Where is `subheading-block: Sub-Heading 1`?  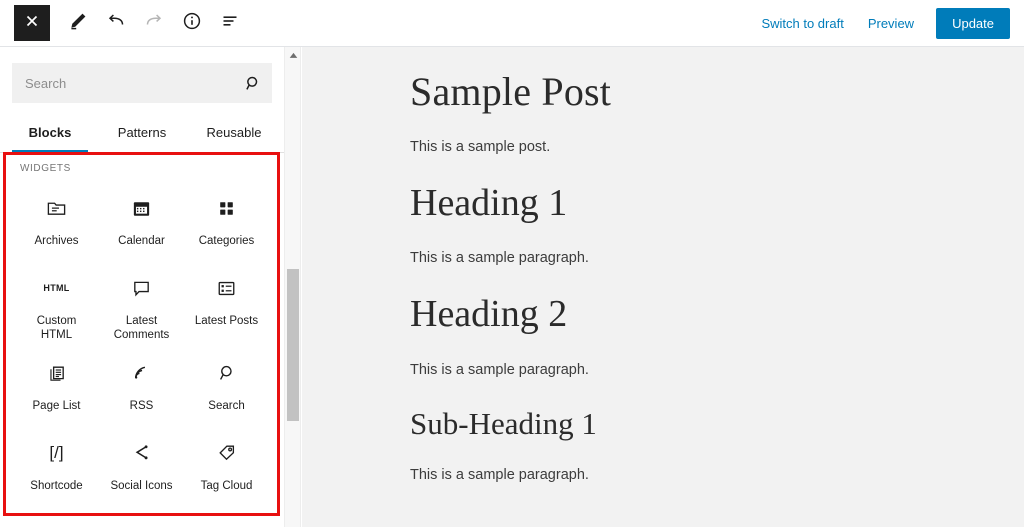
subheading-block: Sub-Heading 1 is located at coordinates (687, 423).